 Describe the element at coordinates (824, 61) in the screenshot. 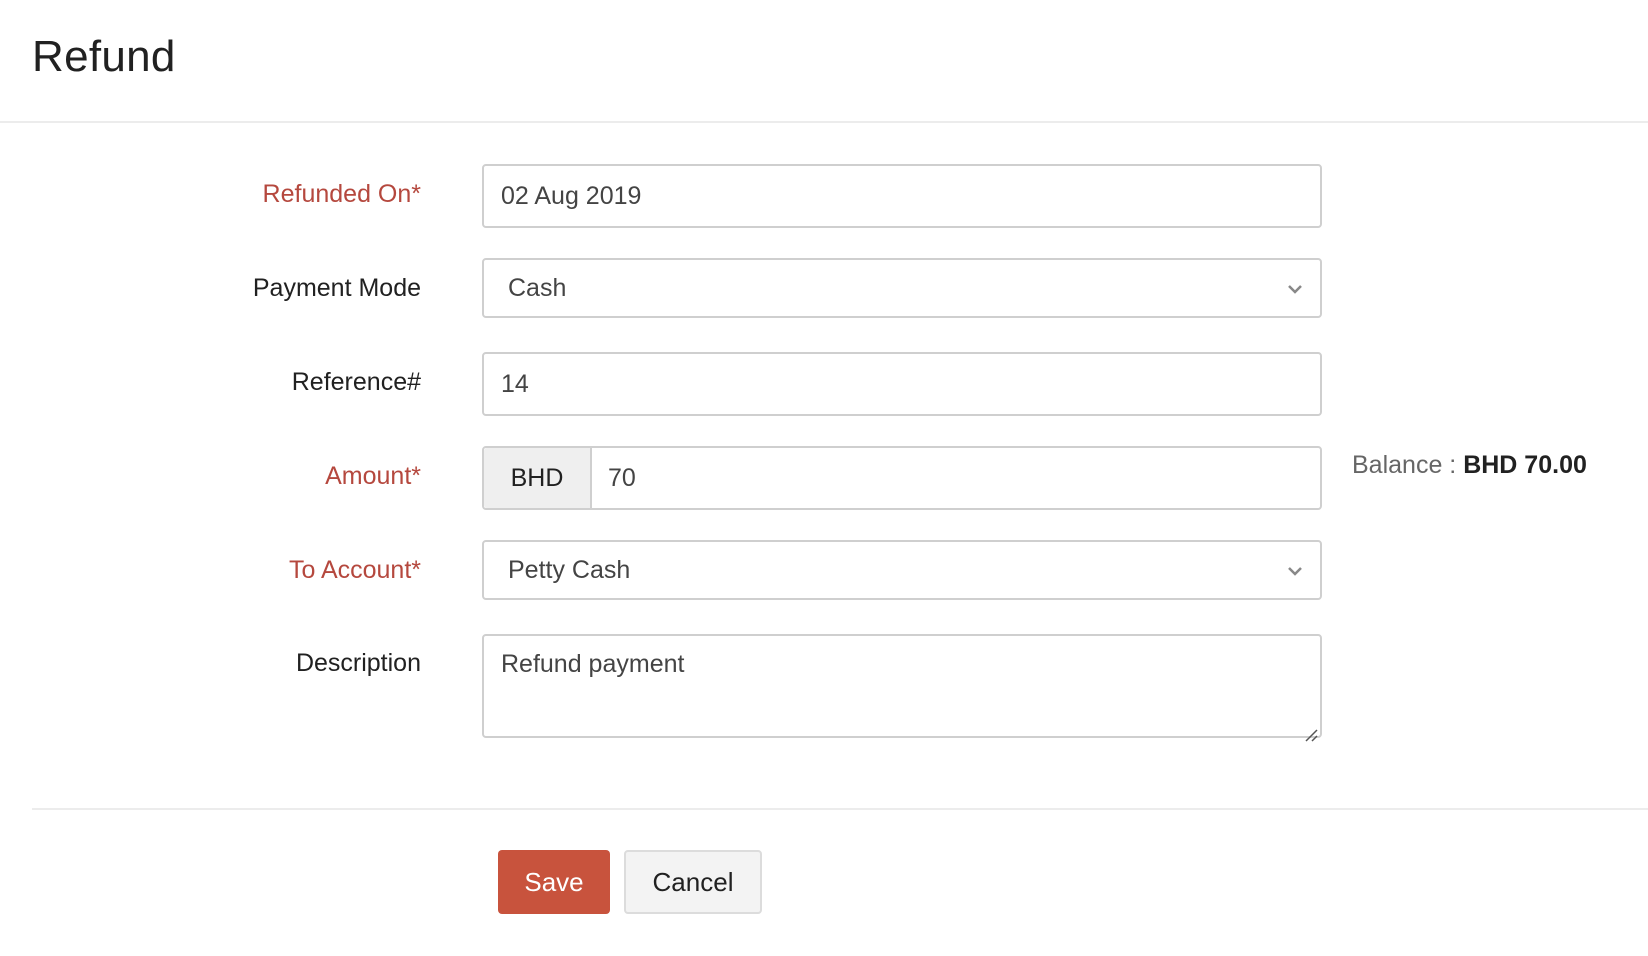

I see `page-header: Refund` at that location.